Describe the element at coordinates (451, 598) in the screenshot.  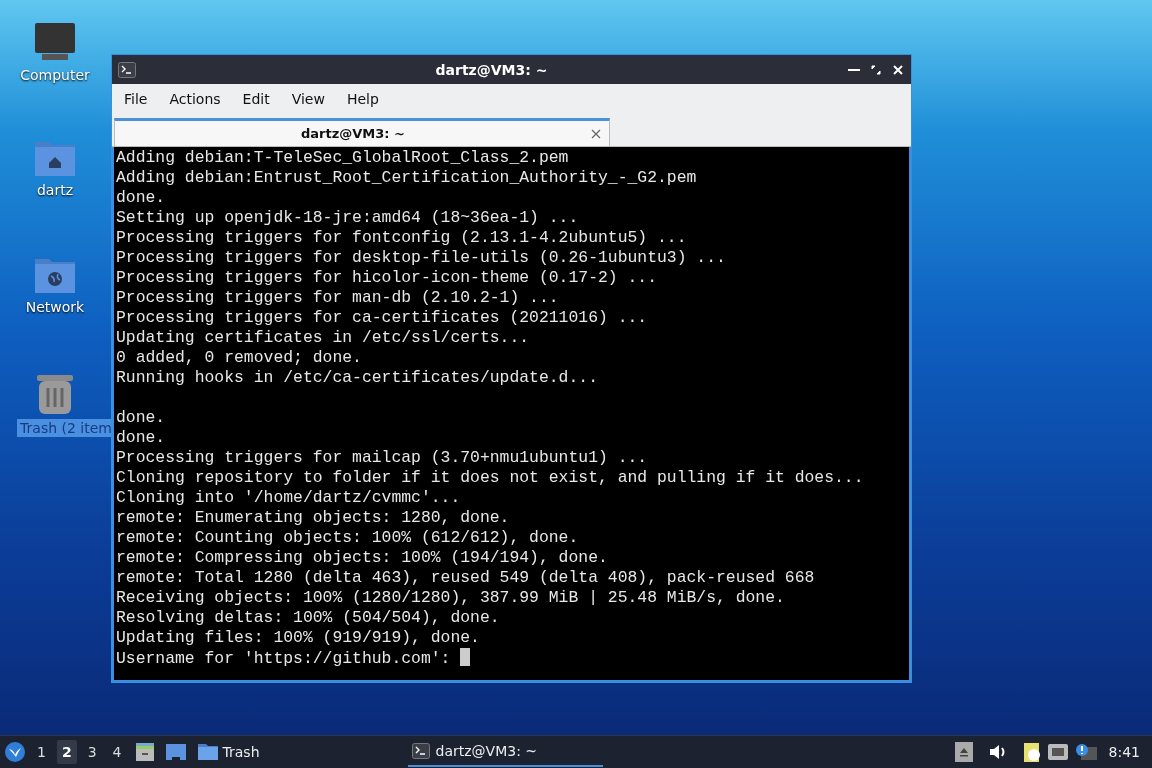
I see `terminal-line: Receiving objects: 100% (1280/1280), 387.99 MiB | 25.48 MiB/s, done.` at that location.